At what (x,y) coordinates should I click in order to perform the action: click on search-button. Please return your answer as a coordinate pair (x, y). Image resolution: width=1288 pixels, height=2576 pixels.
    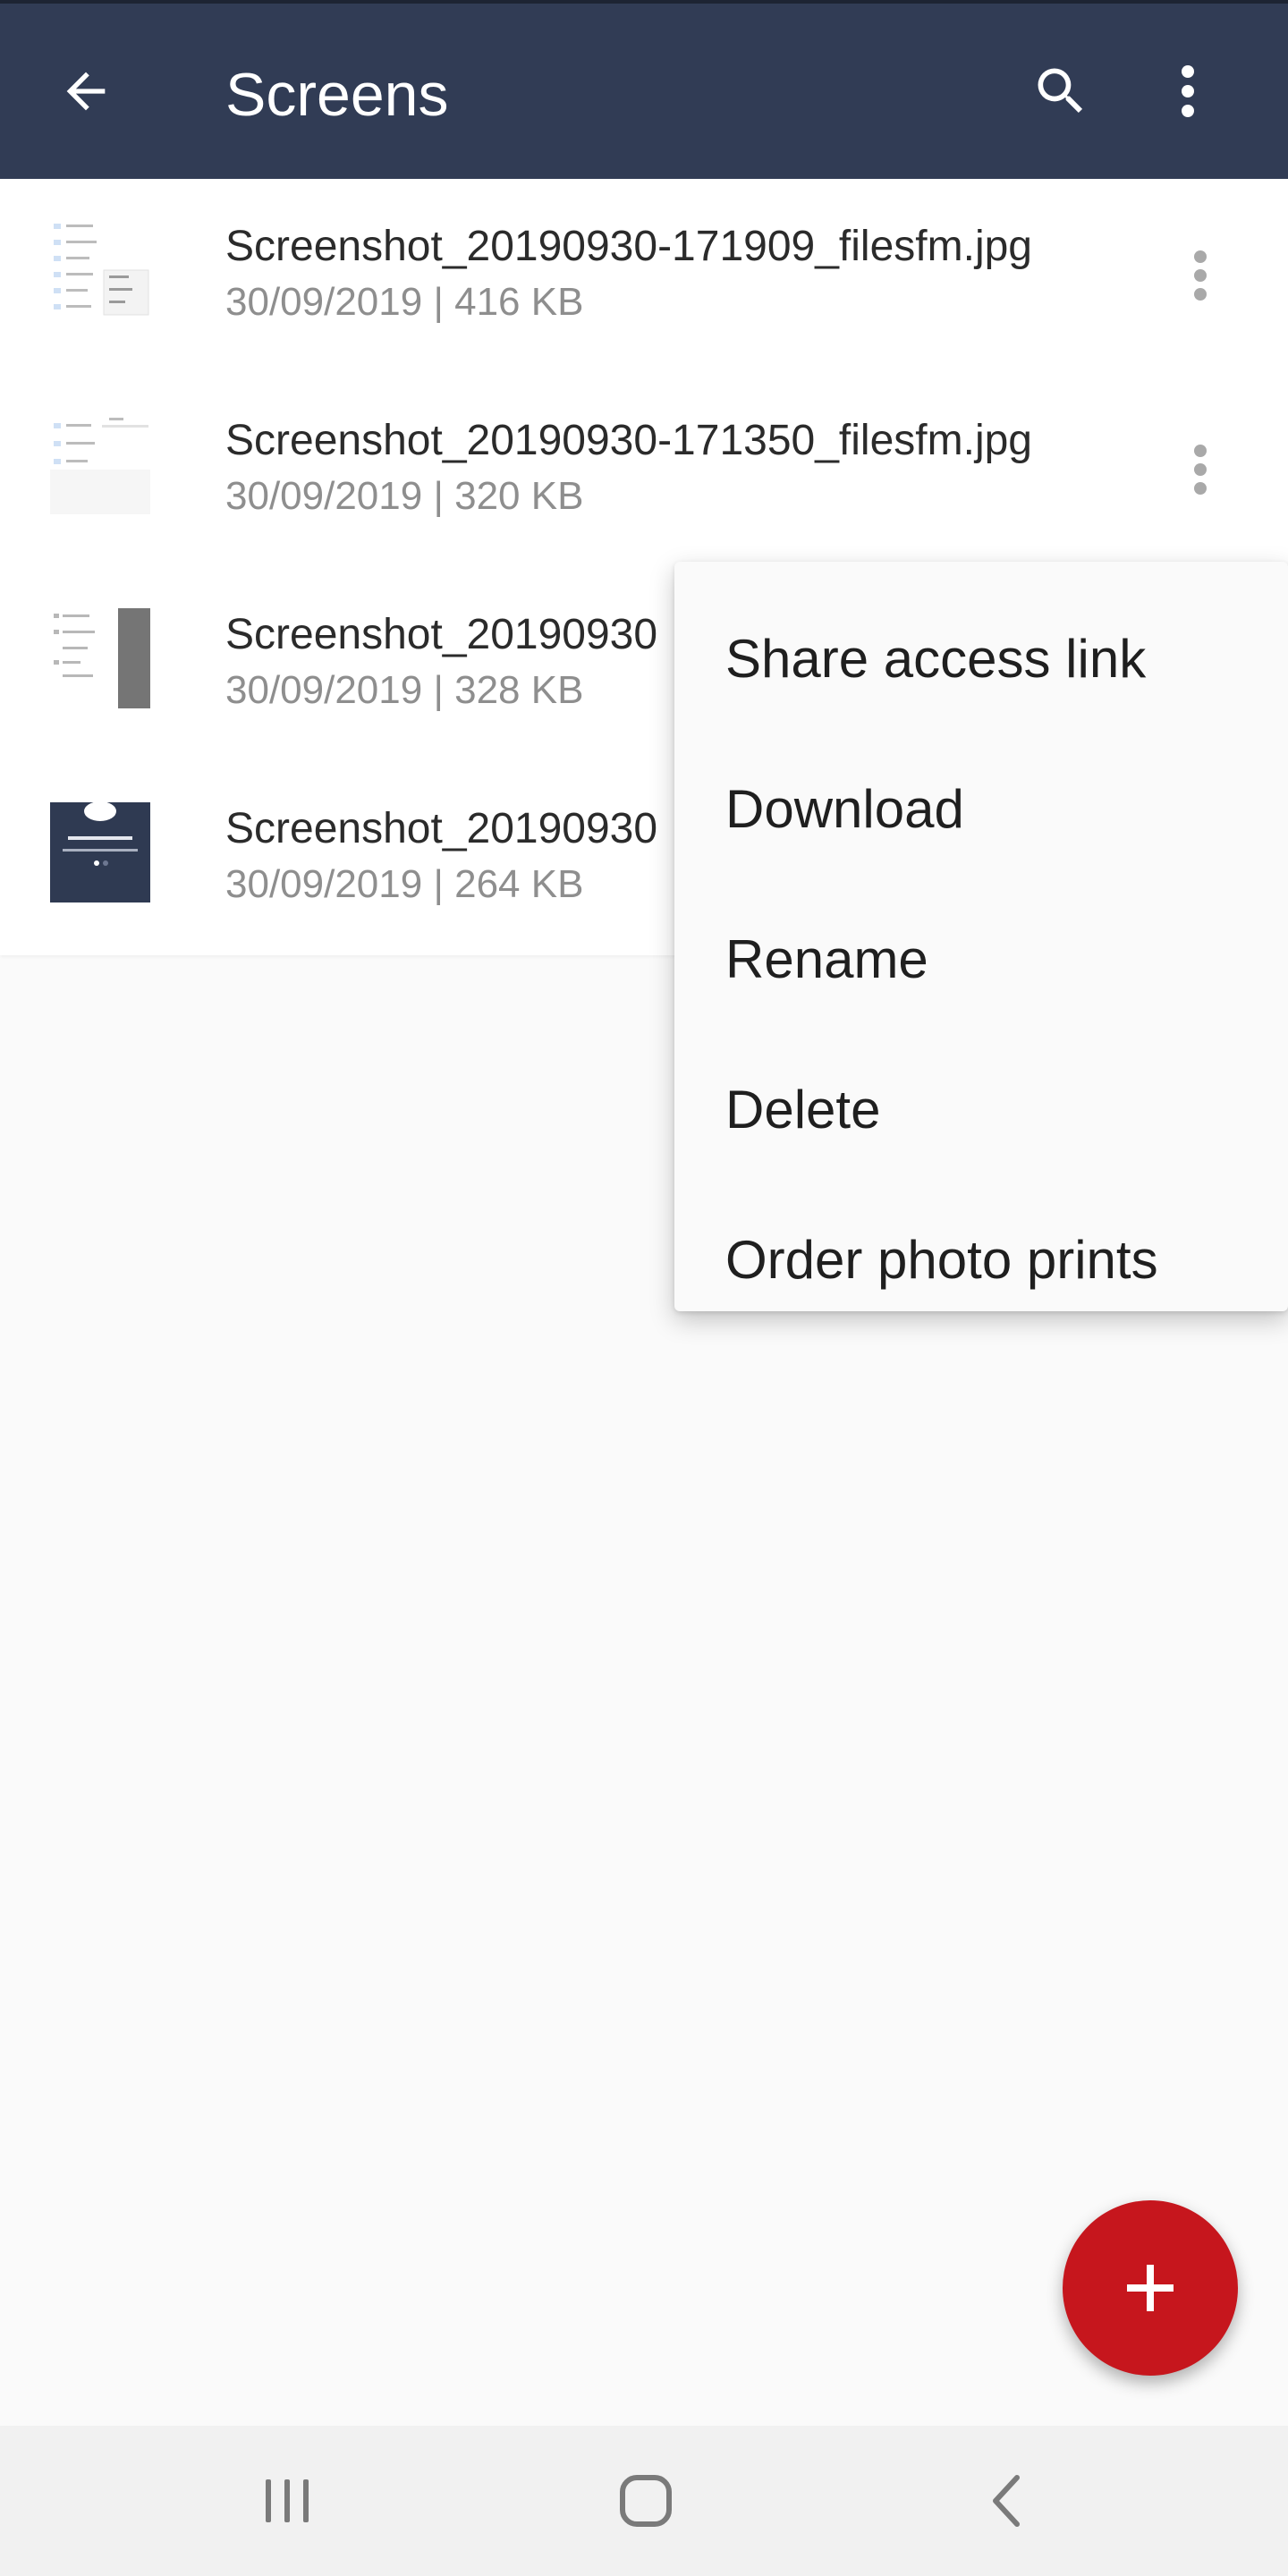
    Looking at the image, I should click on (1061, 91).